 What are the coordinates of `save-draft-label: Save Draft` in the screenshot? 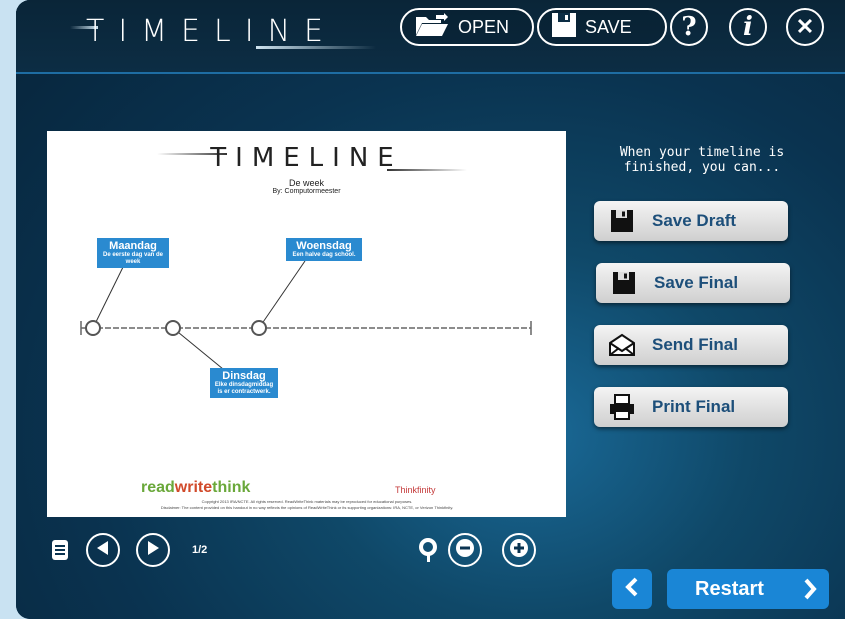 It's located at (694, 220).